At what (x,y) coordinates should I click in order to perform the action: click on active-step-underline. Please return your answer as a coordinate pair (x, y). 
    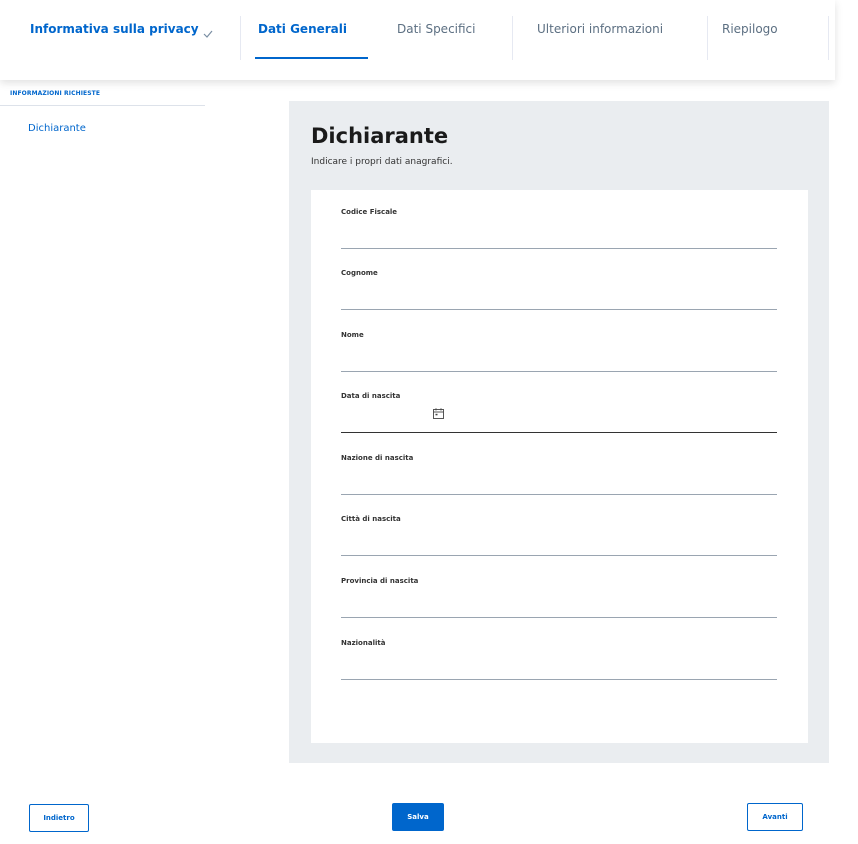
    Looking at the image, I should click on (311, 58).